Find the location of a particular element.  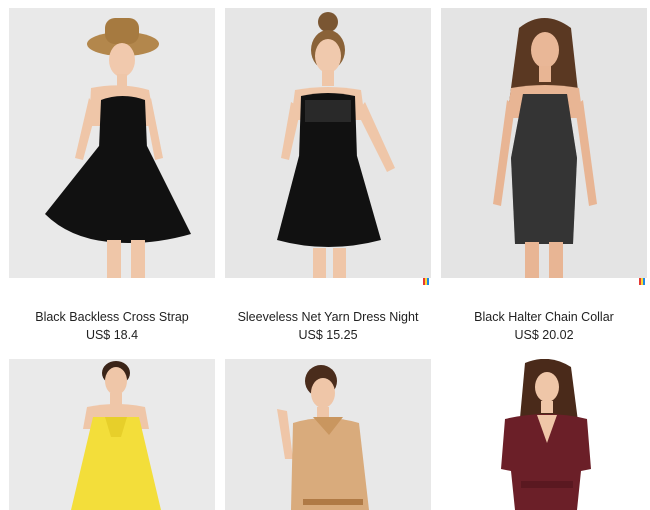

product-title: Black Backless Cross Strap is located at coordinates (112, 317).